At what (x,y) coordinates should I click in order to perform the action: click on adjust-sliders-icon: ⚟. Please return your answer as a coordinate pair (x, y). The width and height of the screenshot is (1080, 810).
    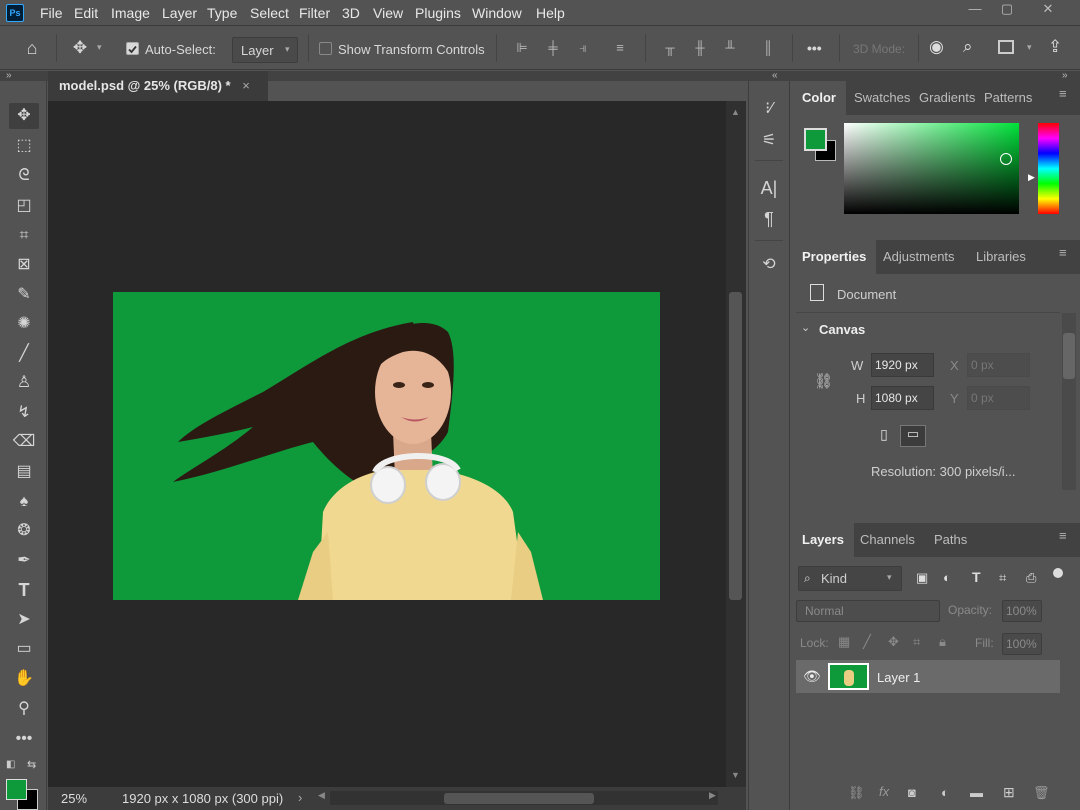
    Looking at the image, I should click on (769, 141).